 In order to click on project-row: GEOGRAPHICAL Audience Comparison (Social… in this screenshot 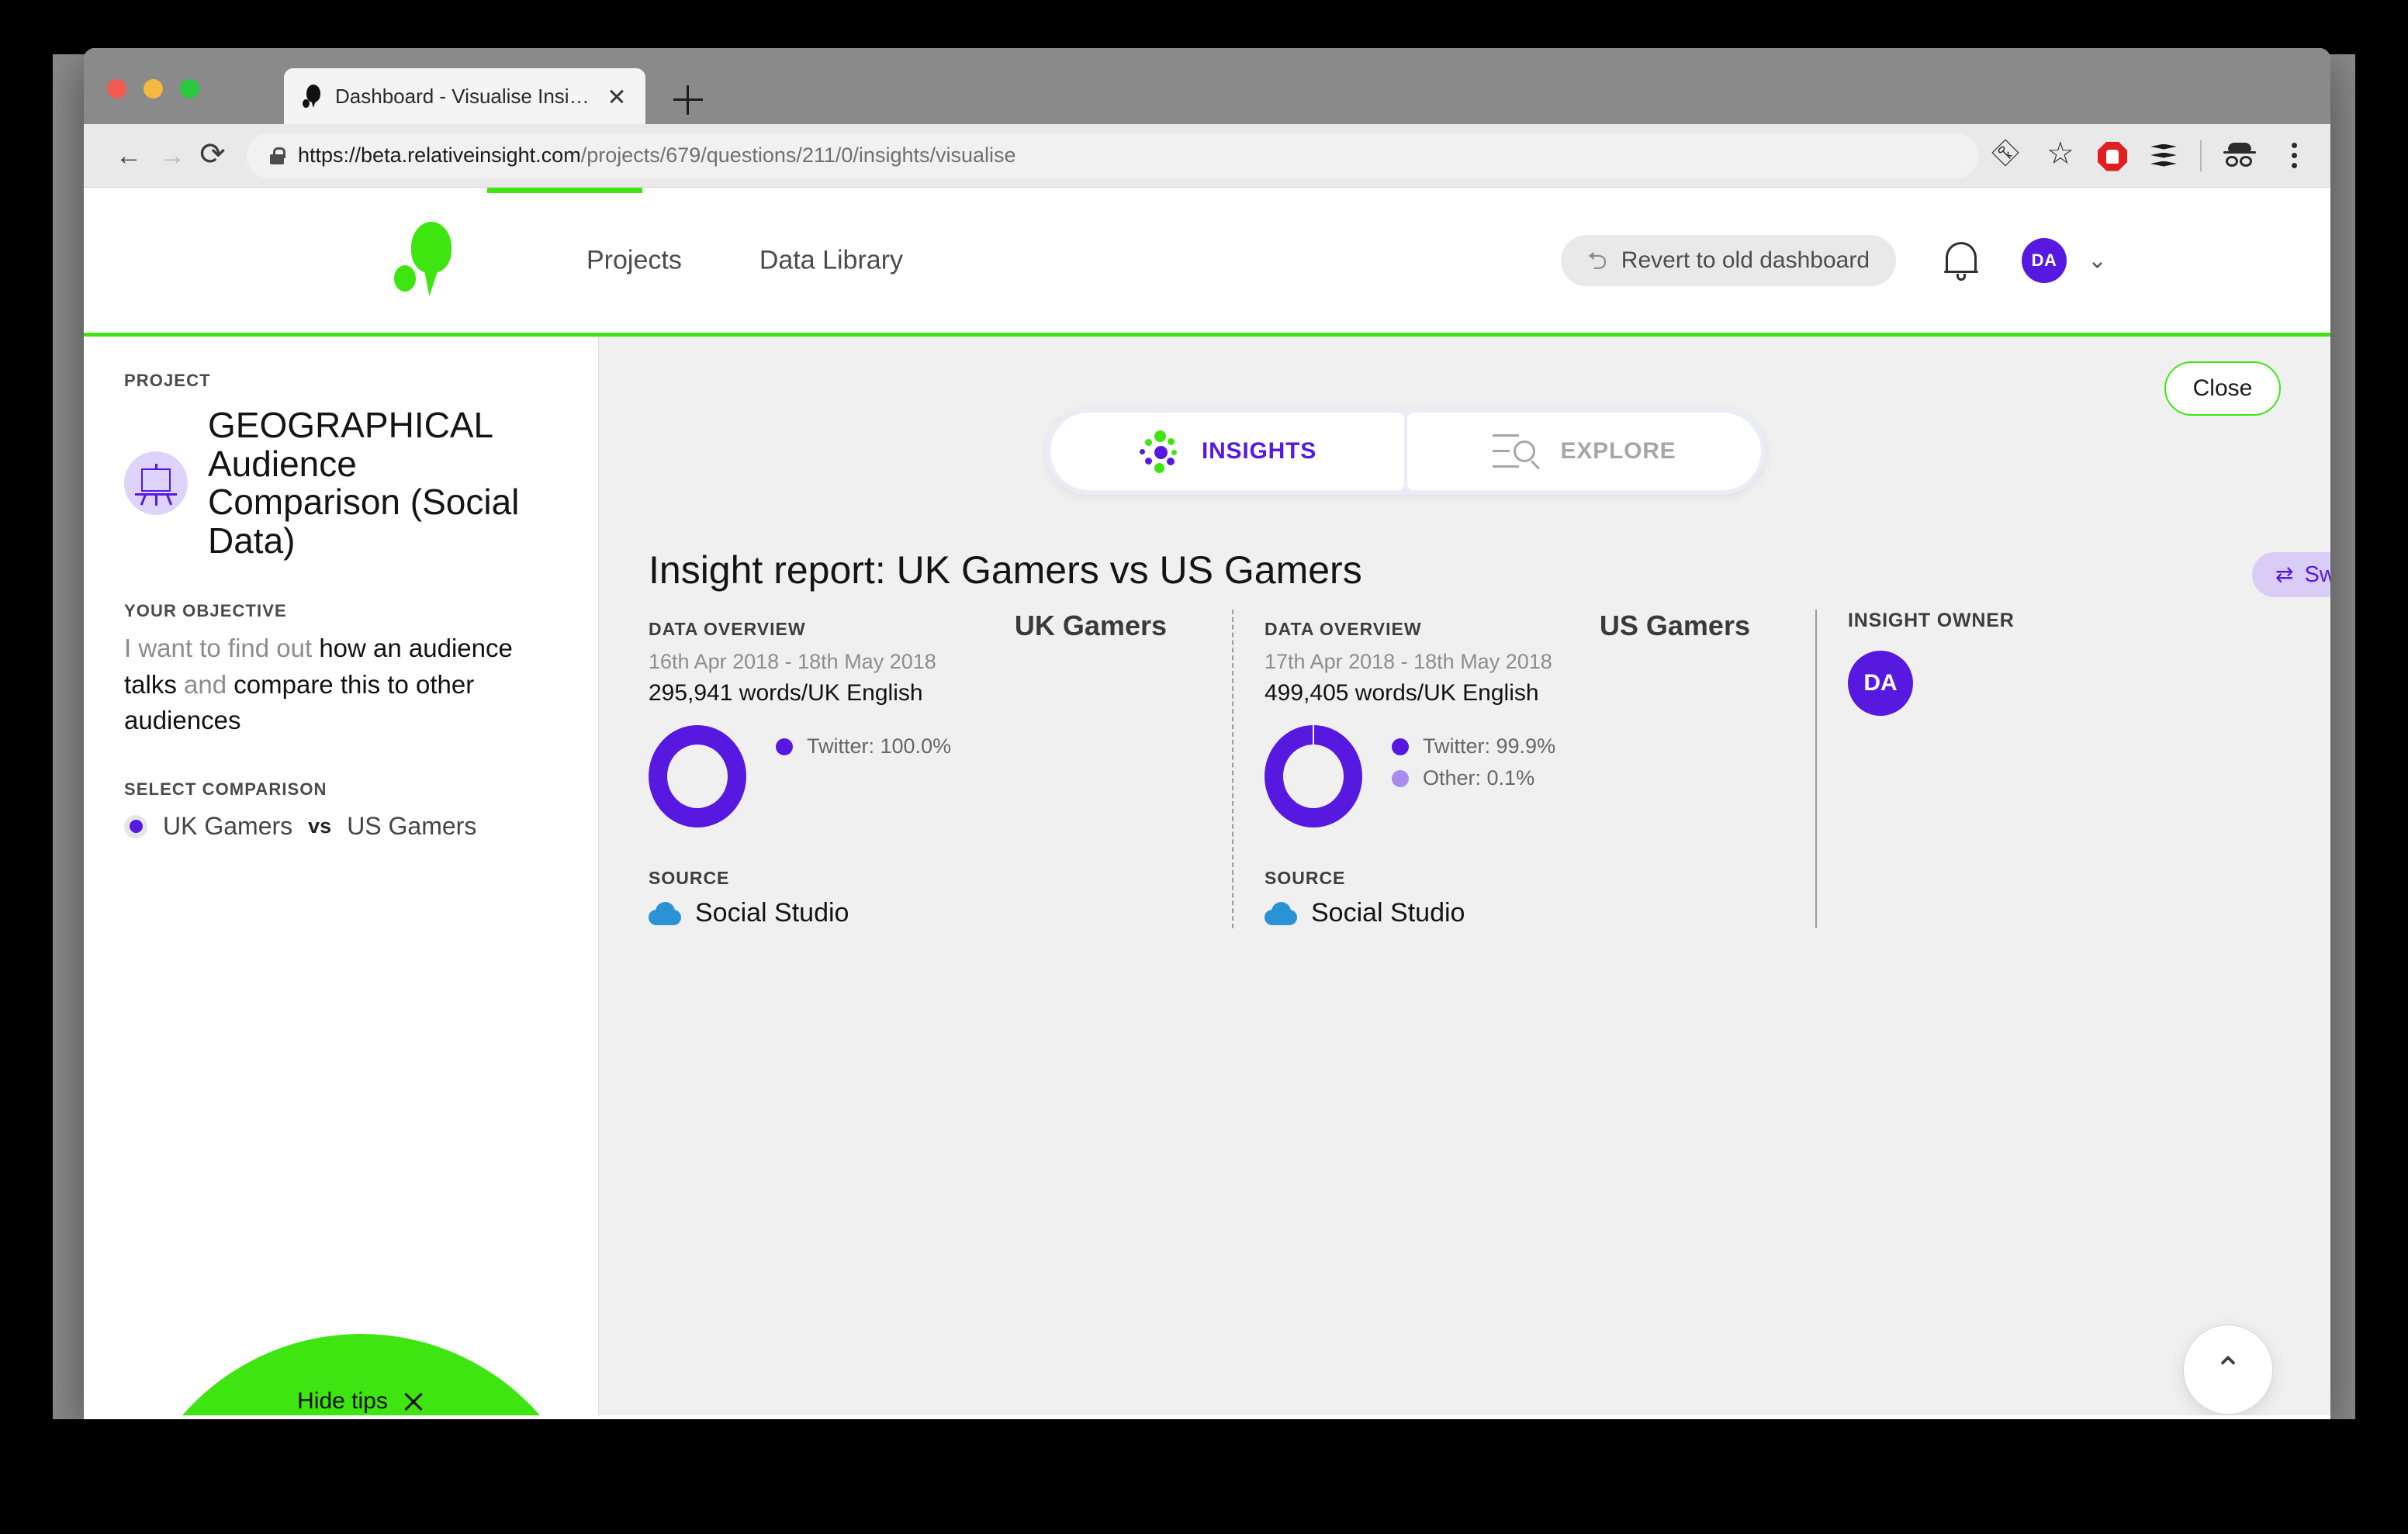, I will do `click(341, 483)`.